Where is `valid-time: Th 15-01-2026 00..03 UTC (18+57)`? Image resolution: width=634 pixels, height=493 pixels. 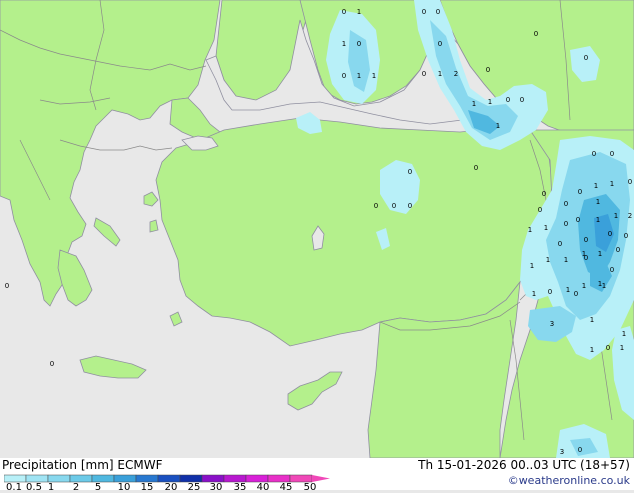 valid-time: Th 15-01-2026 00..03 UTC (18+57) is located at coordinates (524, 465).